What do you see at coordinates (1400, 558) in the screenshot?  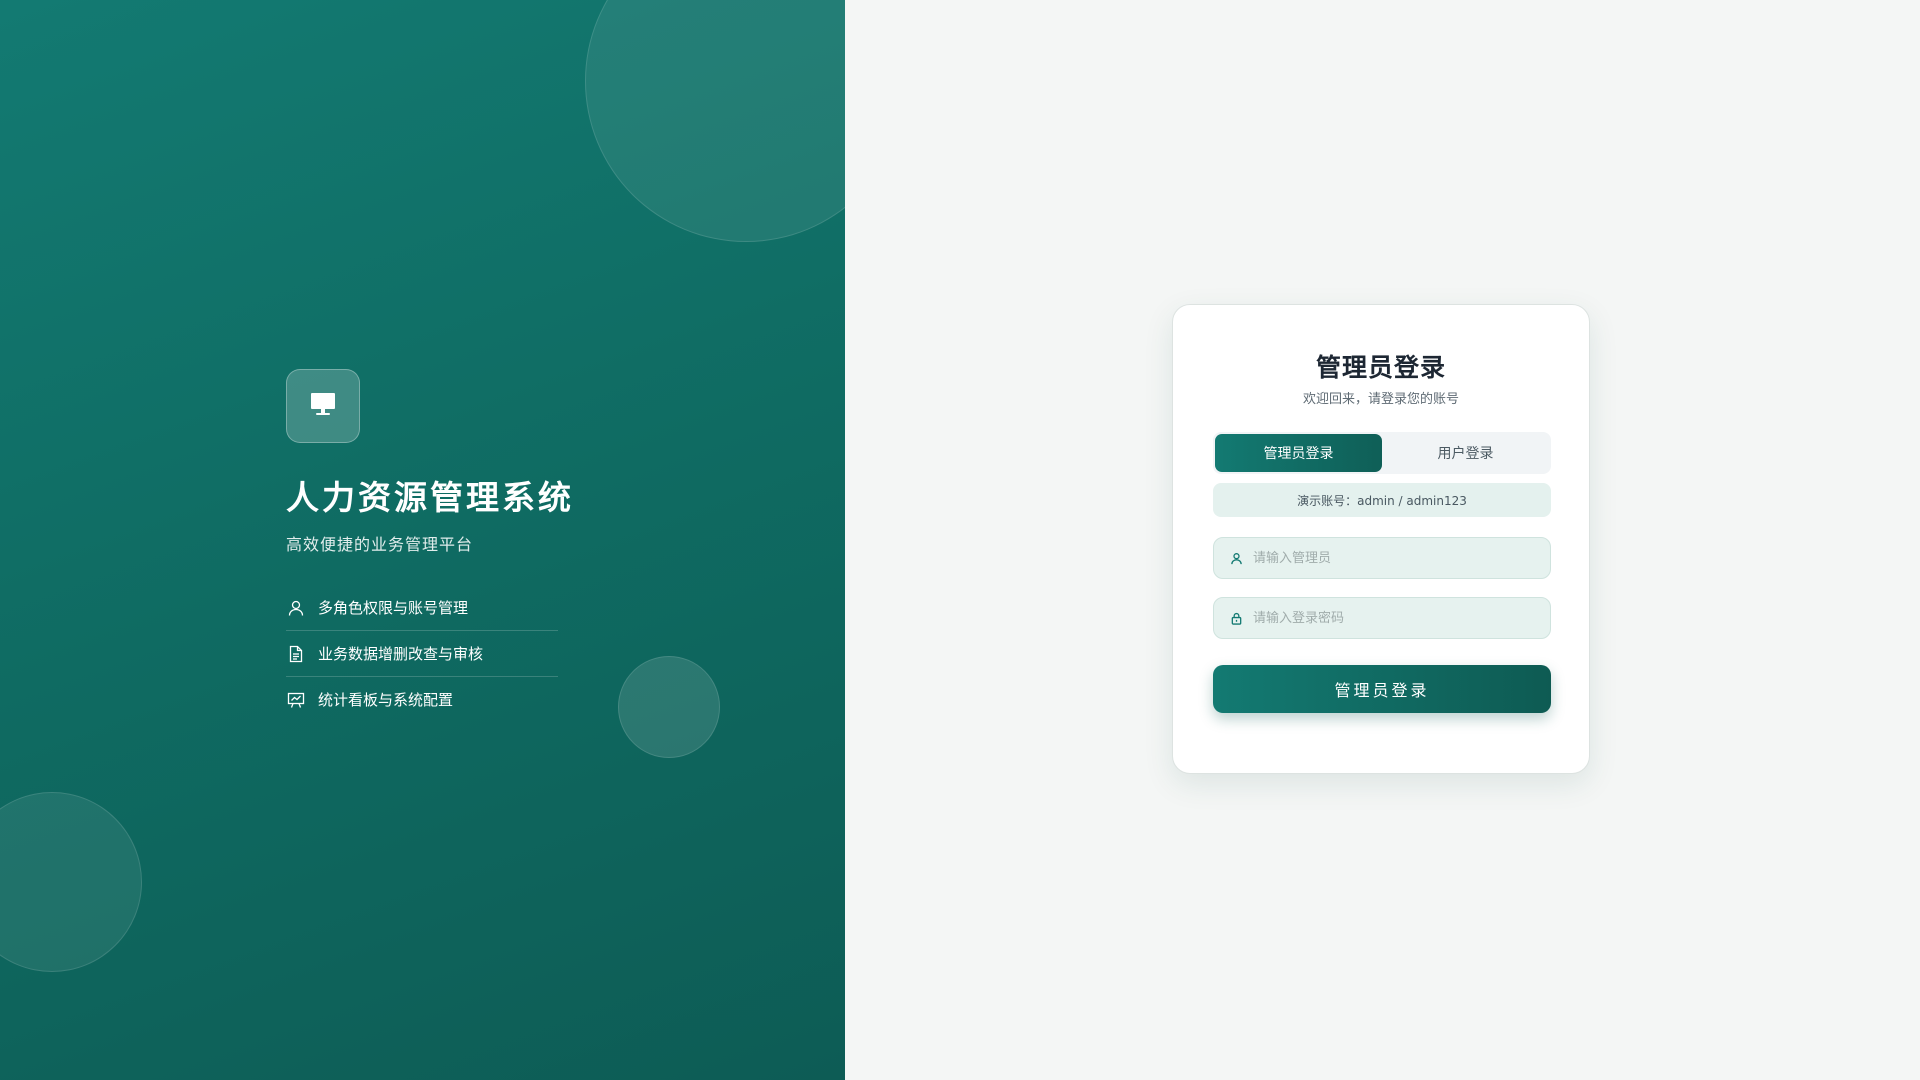 I see `username-input` at bounding box center [1400, 558].